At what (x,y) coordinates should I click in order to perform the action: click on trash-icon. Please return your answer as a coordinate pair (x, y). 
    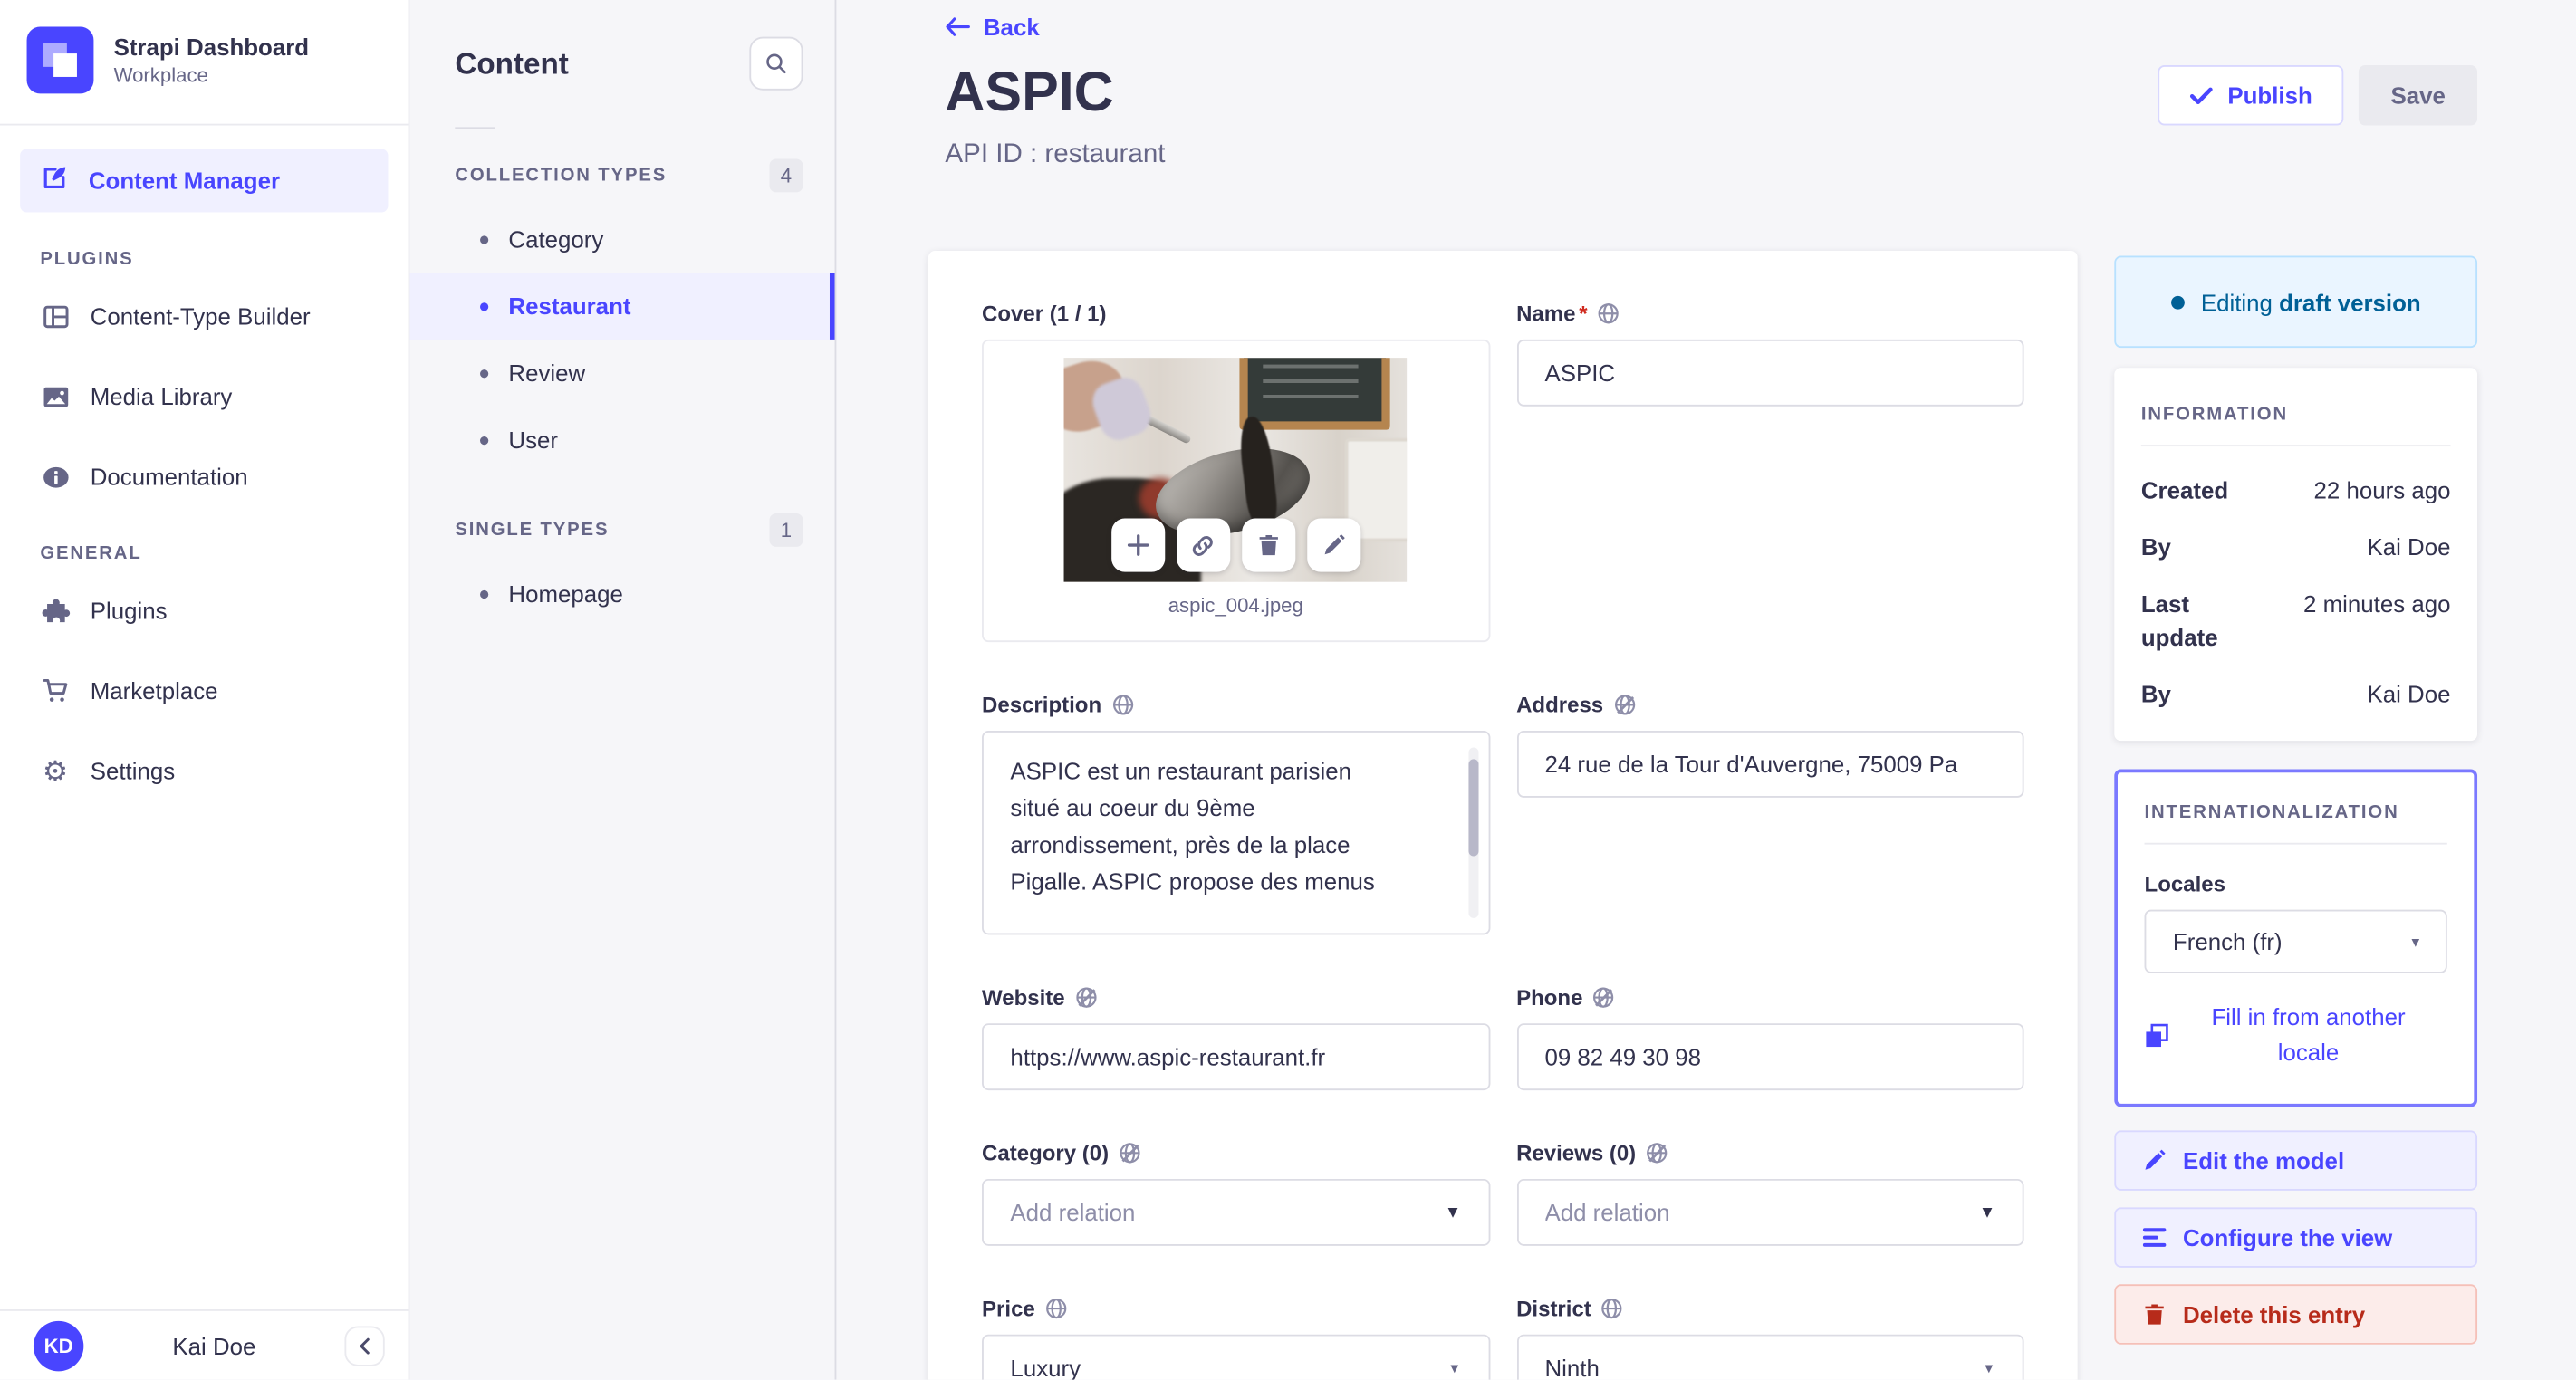
    Looking at the image, I should click on (1268, 545).